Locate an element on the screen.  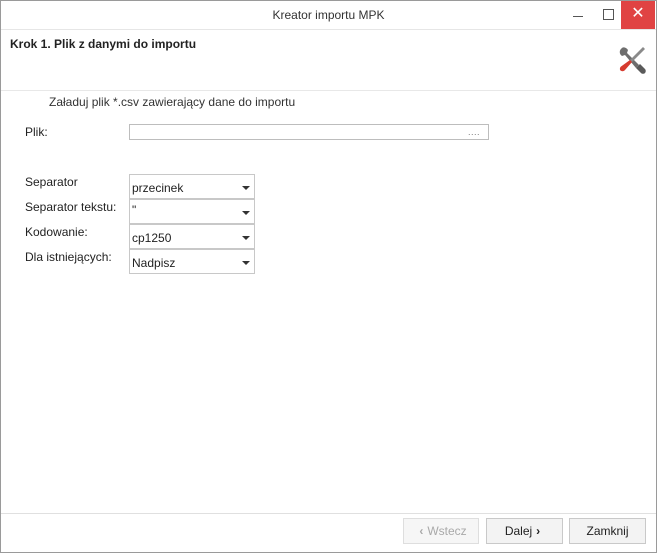
file-label: Plik: is located at coordinates (36, 132).